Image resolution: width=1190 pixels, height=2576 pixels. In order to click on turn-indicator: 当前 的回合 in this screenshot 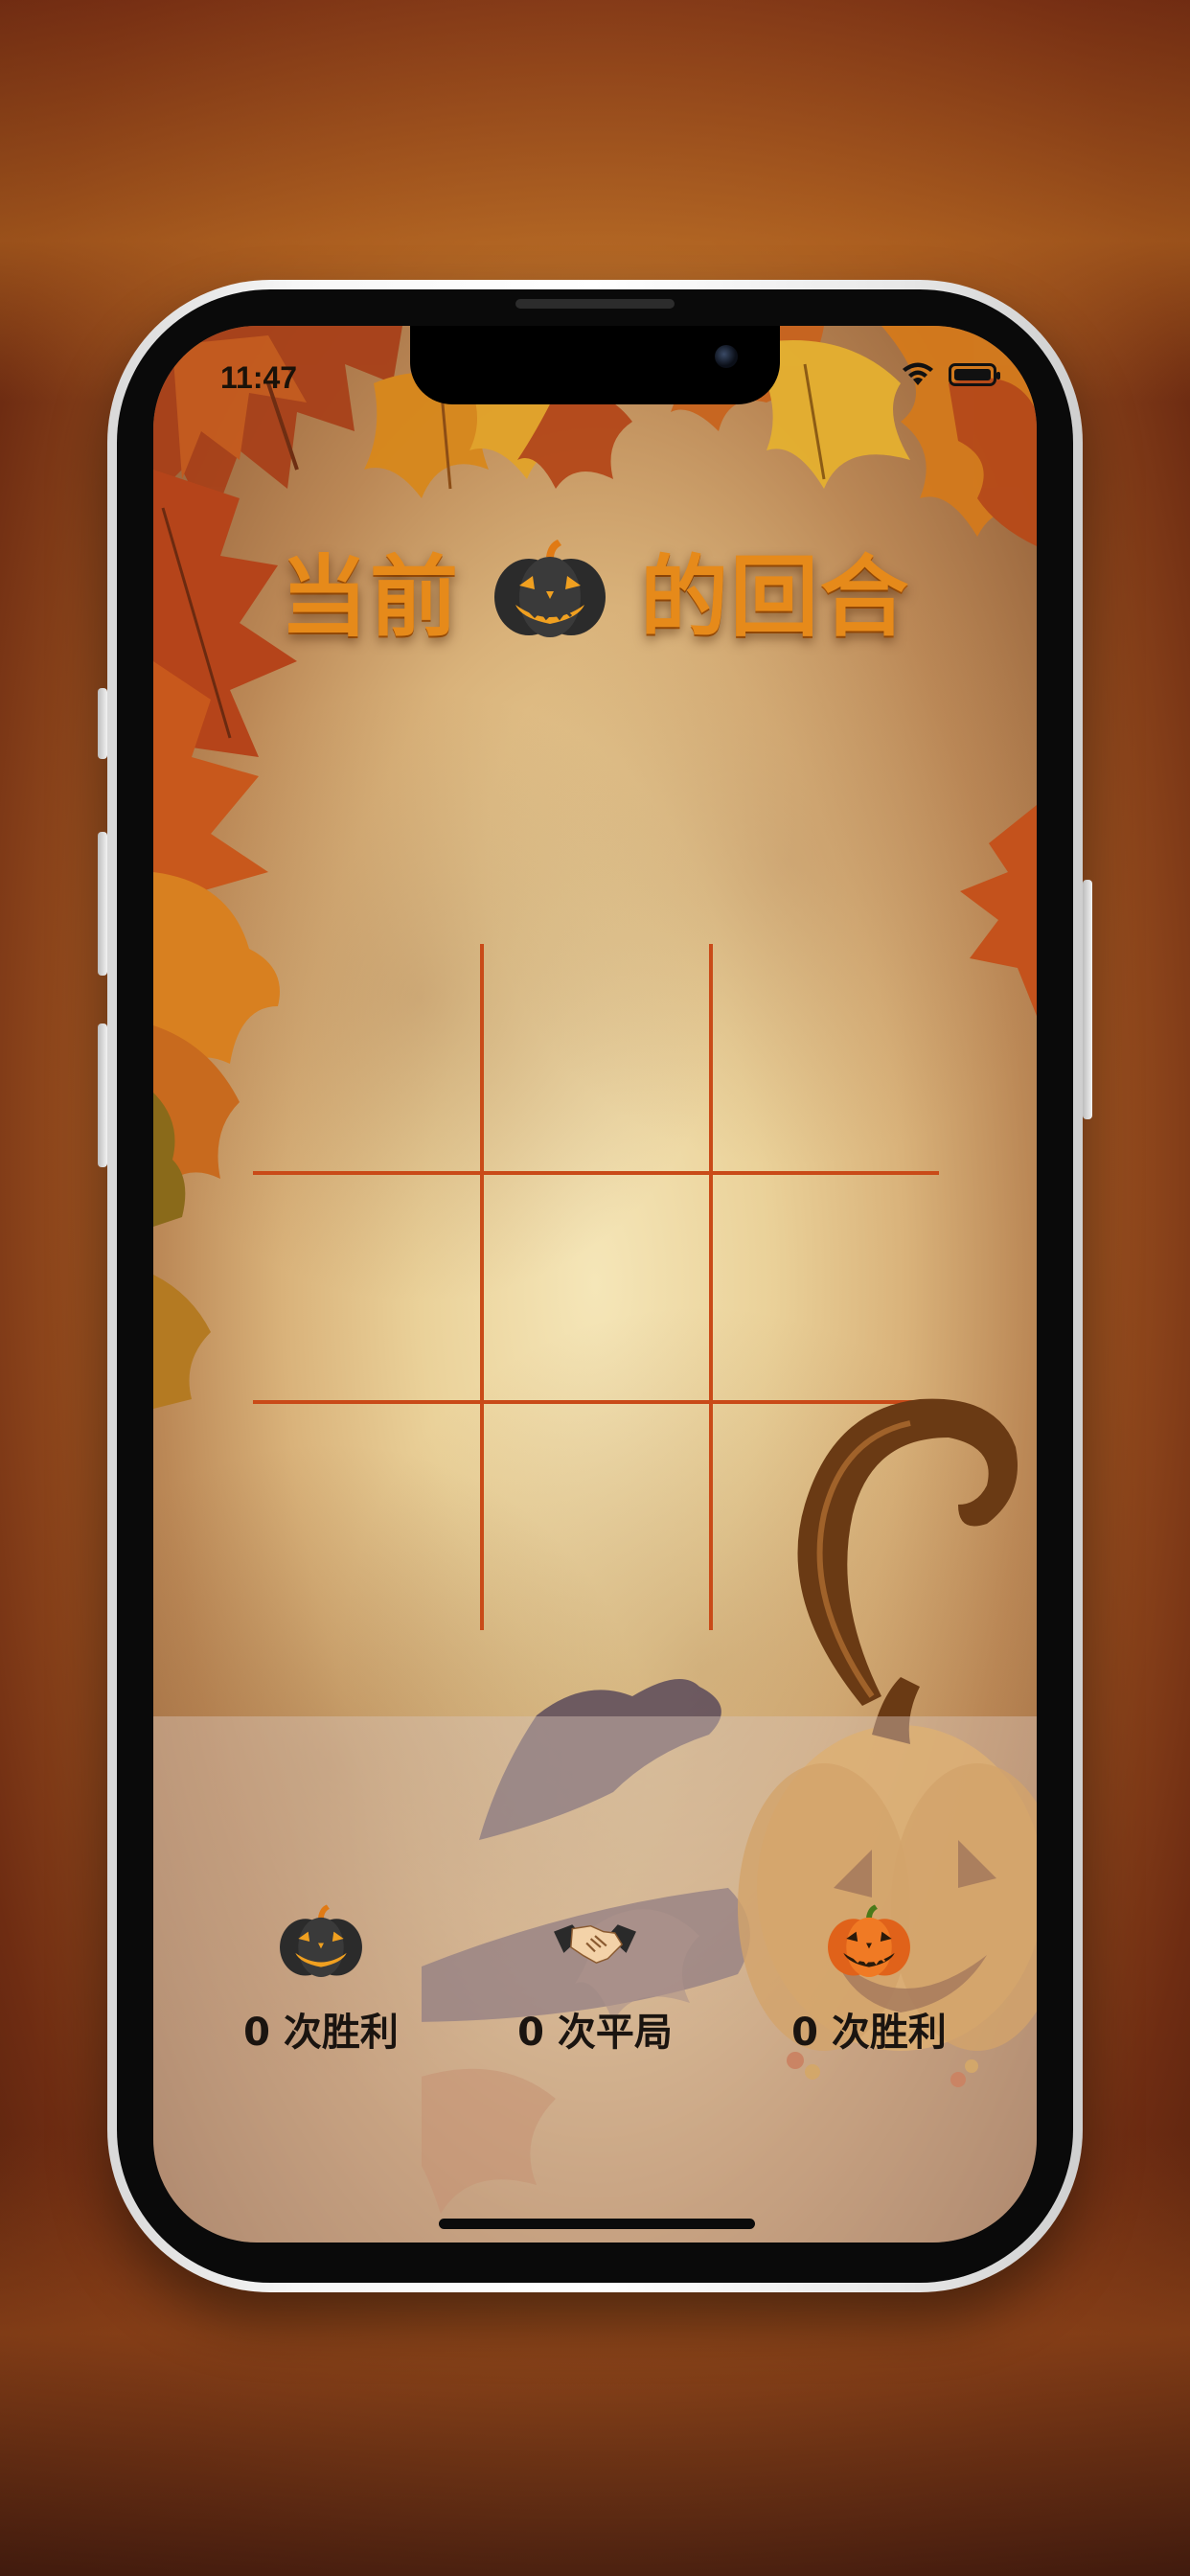, I will do `click(595, 590)`.